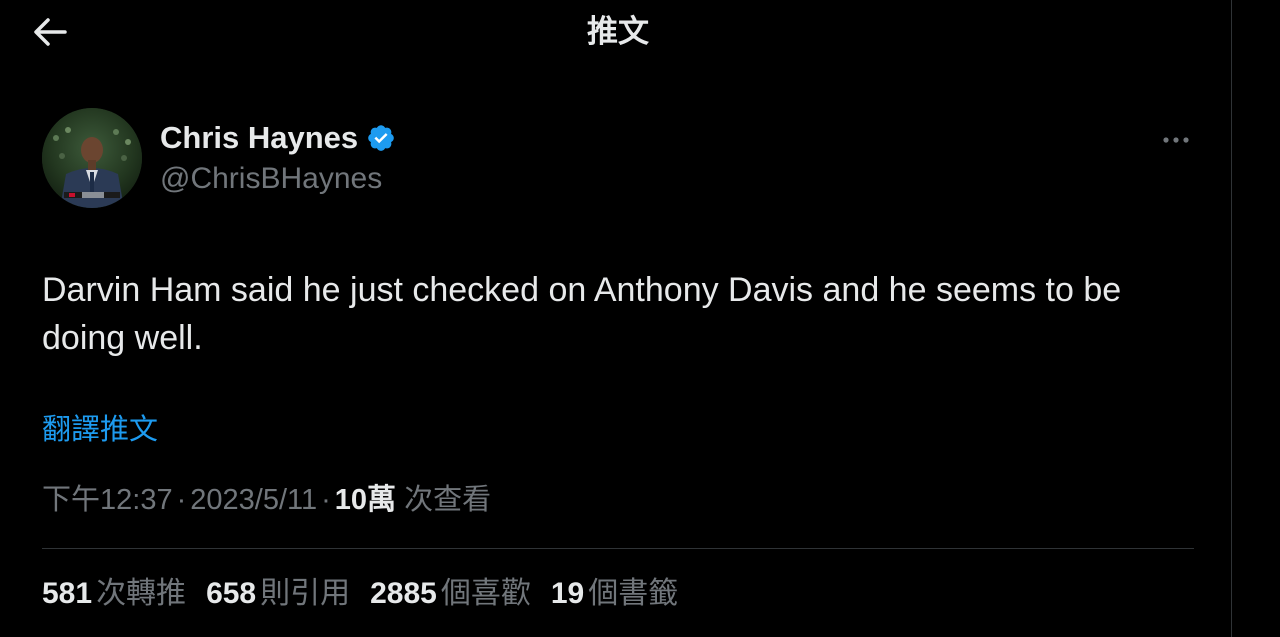 This screenshot has width=1280, height=637. Describe the element at coordinates (271, 179) in the screenshot. I see `author-handle: @ChrisBHaynes` at that location.